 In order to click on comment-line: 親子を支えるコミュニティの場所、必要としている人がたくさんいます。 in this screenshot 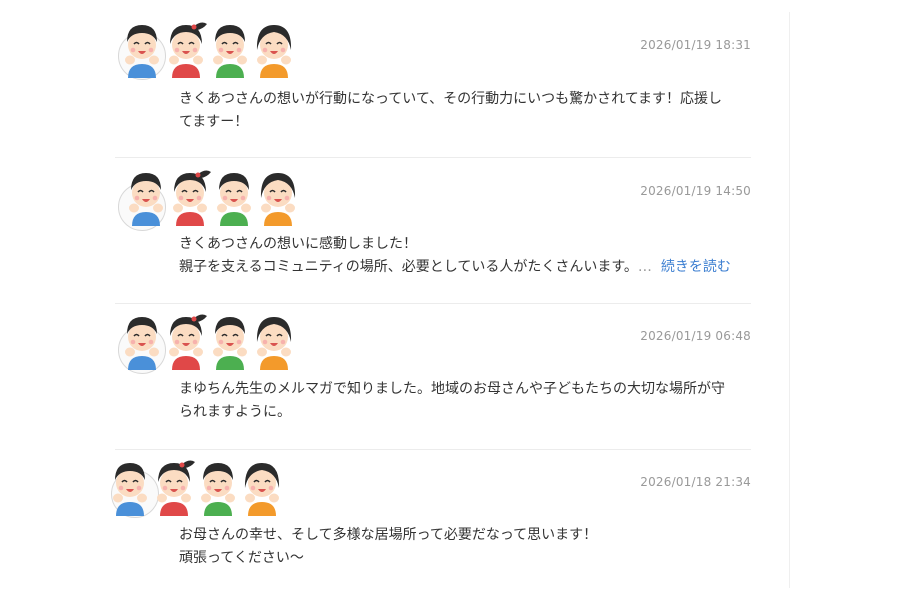, I will do `click(408, 267)`.